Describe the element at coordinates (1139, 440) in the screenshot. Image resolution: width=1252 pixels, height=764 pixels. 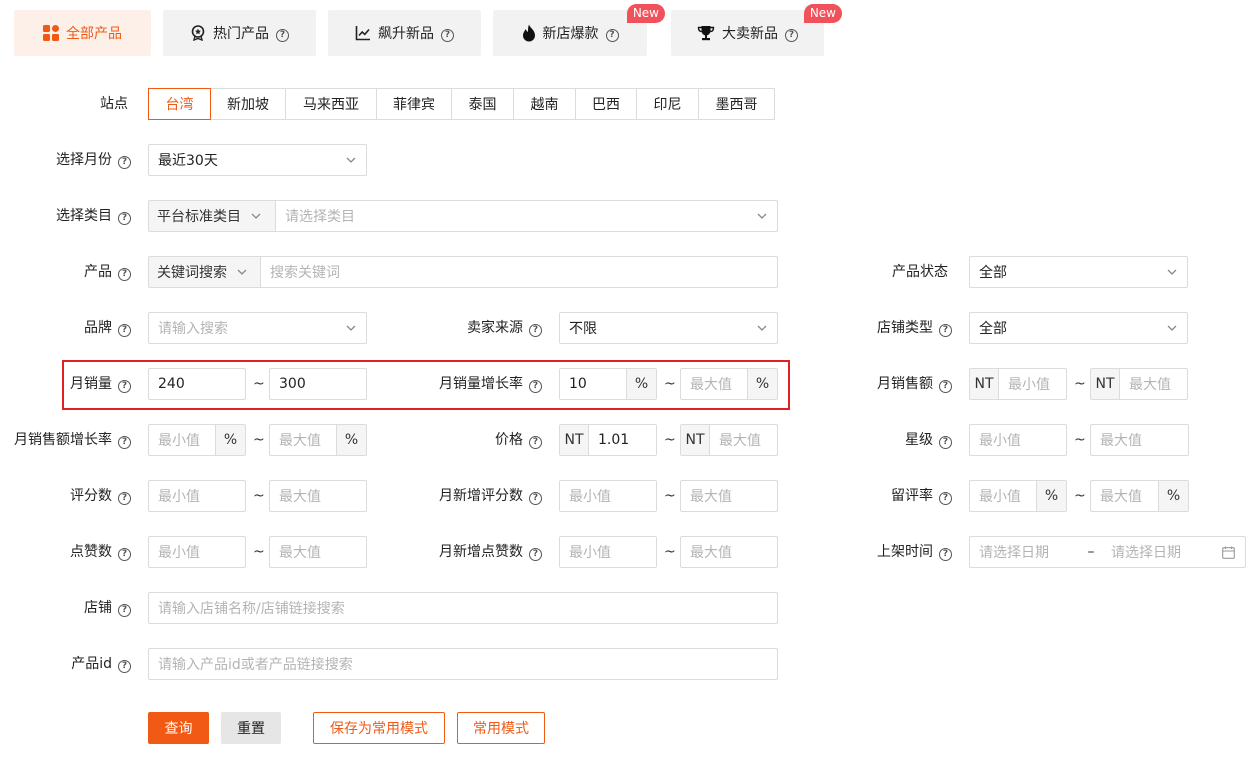
I see `star-rating-max-input: 最大值` at that location.